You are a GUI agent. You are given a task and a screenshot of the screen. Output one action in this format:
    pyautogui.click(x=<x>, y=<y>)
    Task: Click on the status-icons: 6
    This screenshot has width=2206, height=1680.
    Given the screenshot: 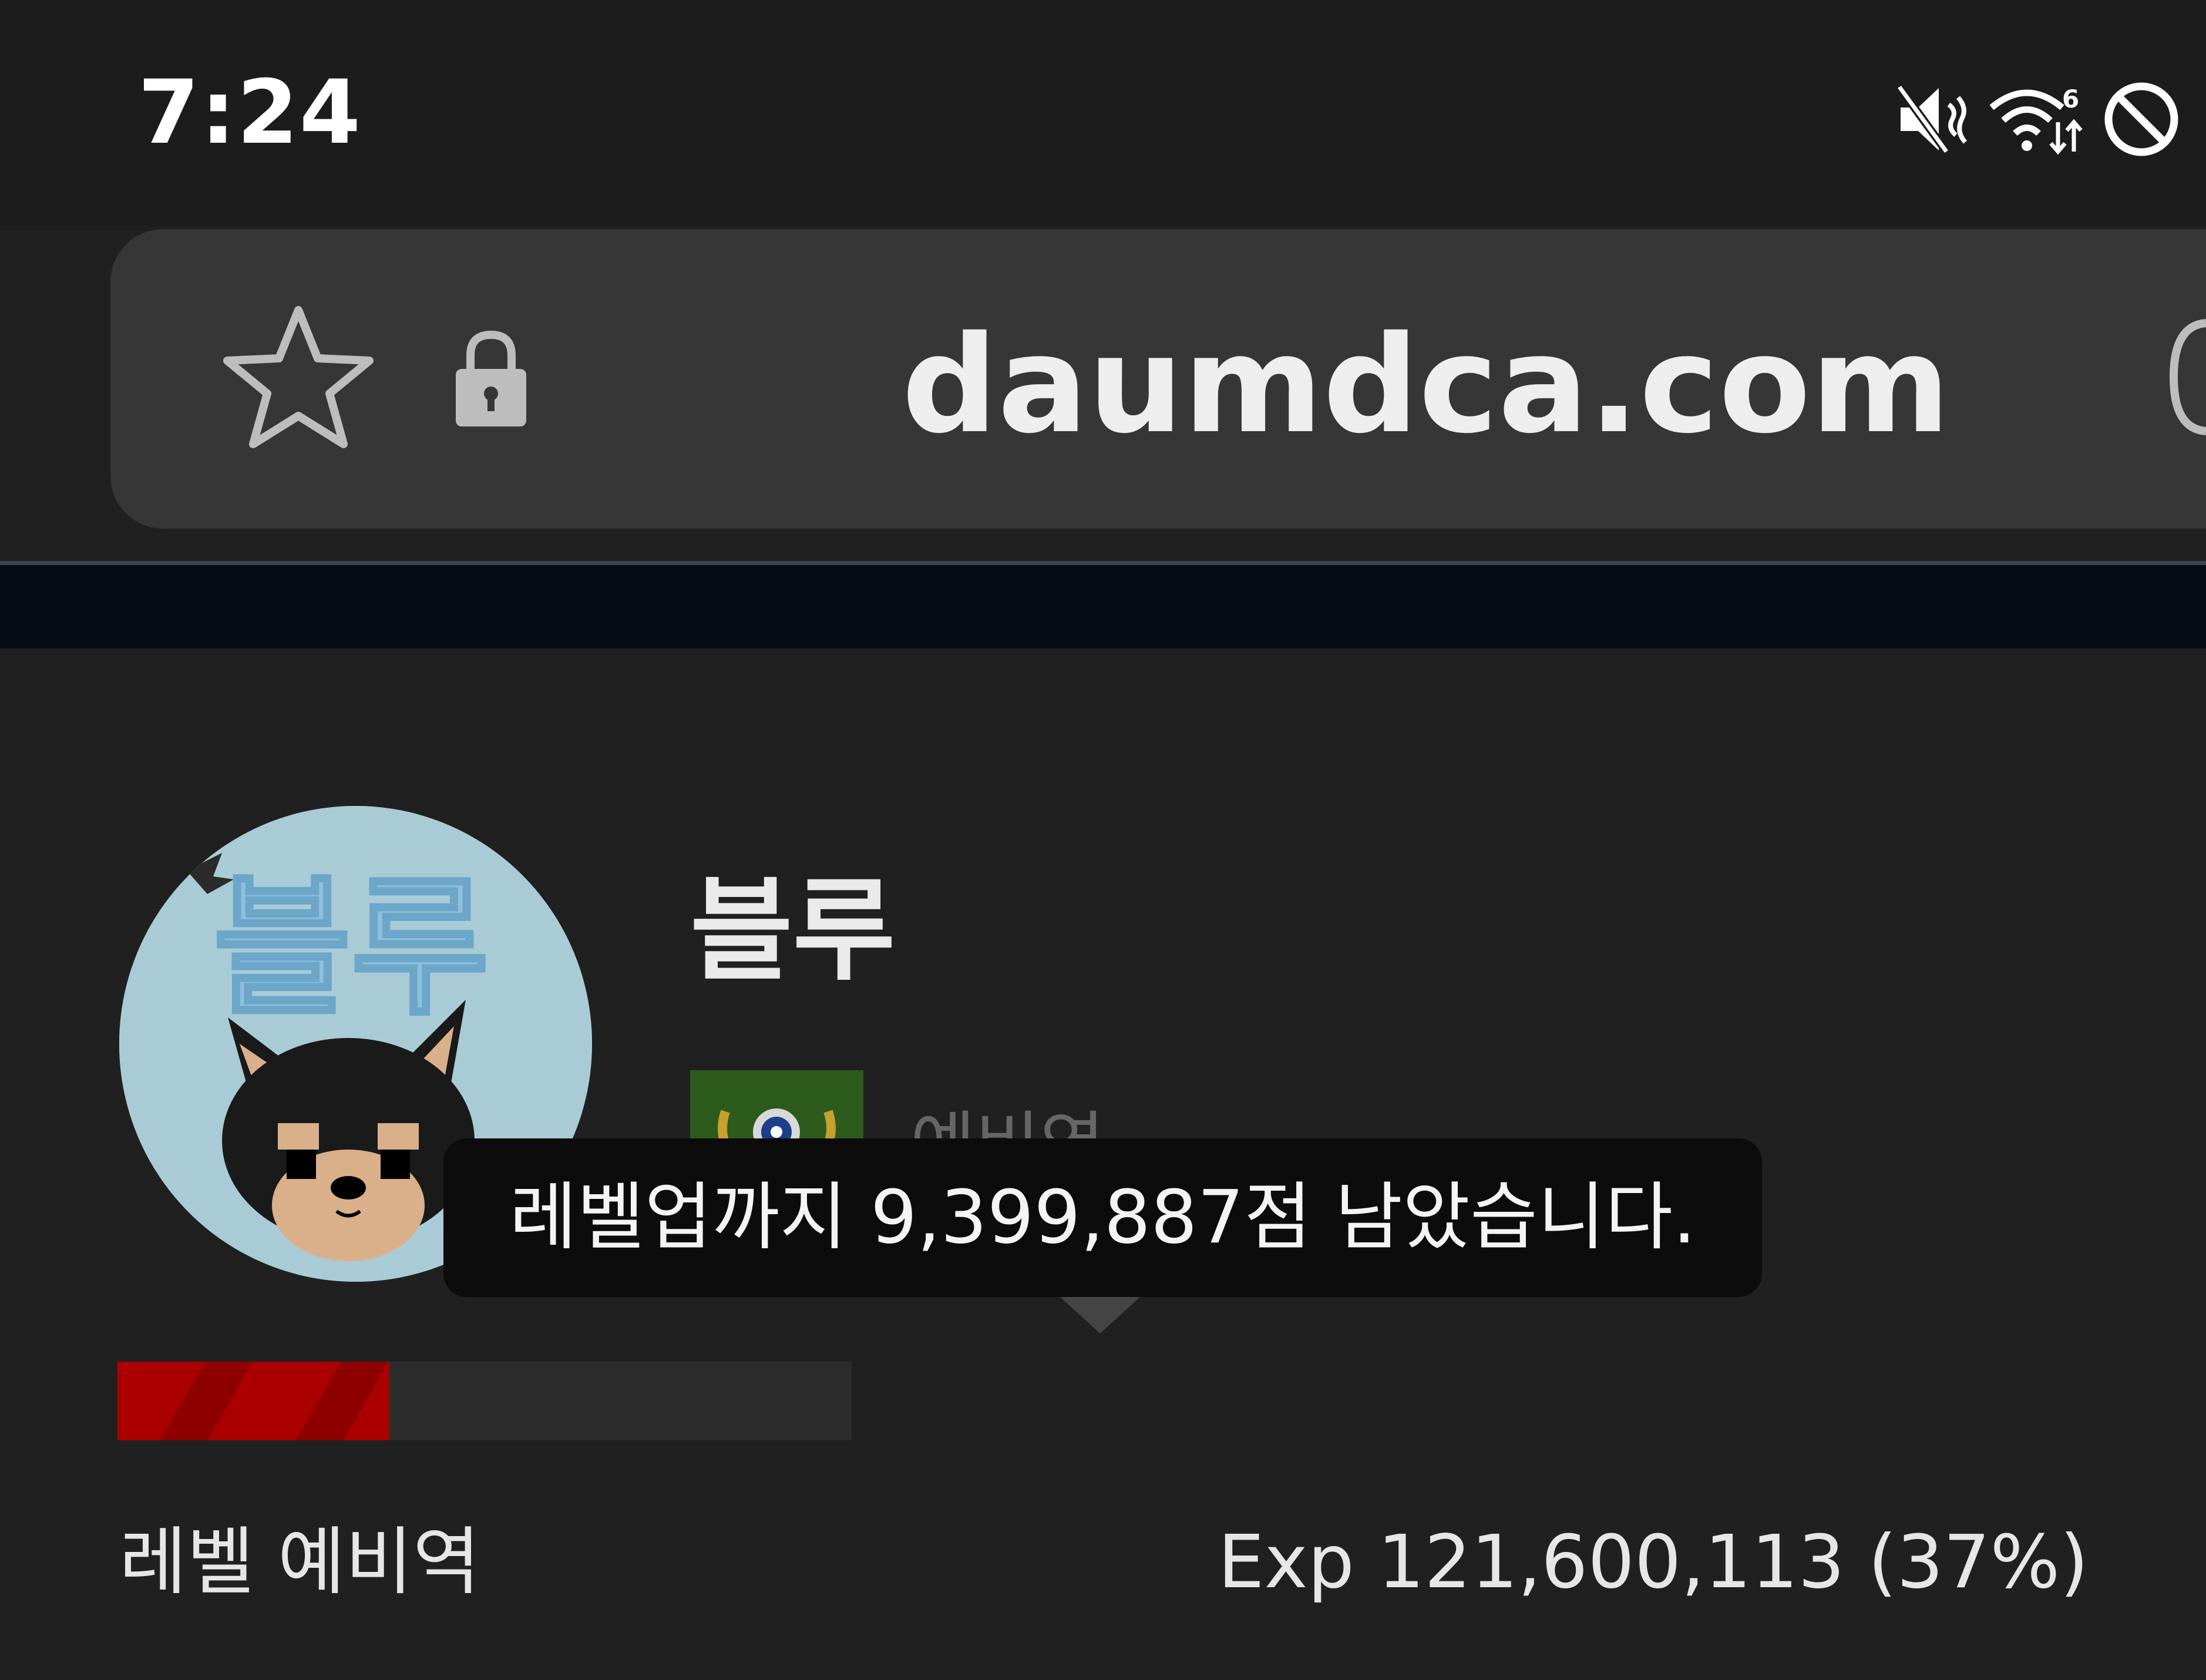 What is the action you would take?
    pyautogui.click(x=2030, y=119)
    